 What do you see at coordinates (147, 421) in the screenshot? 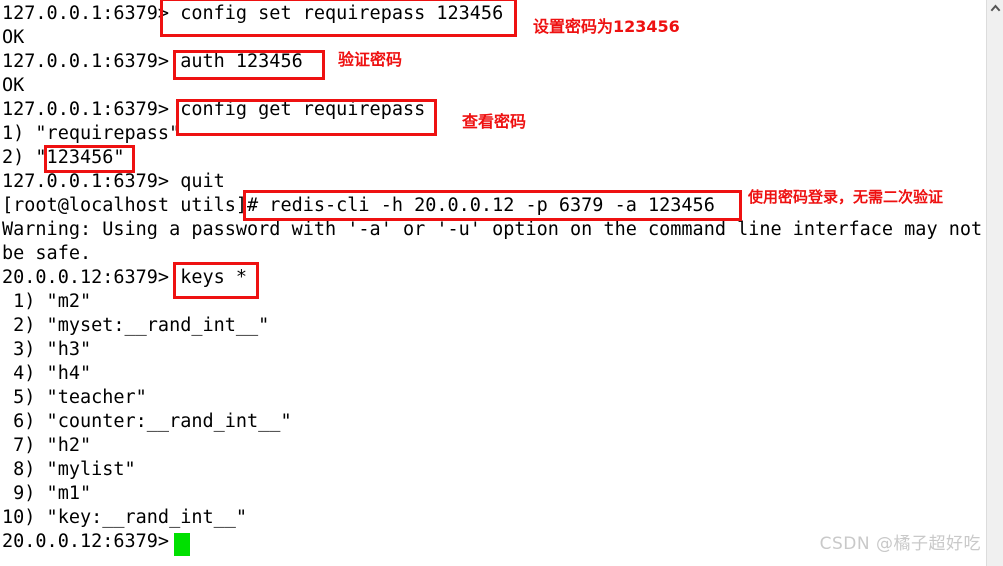
I see `terminal-line: 6) "counter:__rand_int__"` at bounding box center [147, 421].